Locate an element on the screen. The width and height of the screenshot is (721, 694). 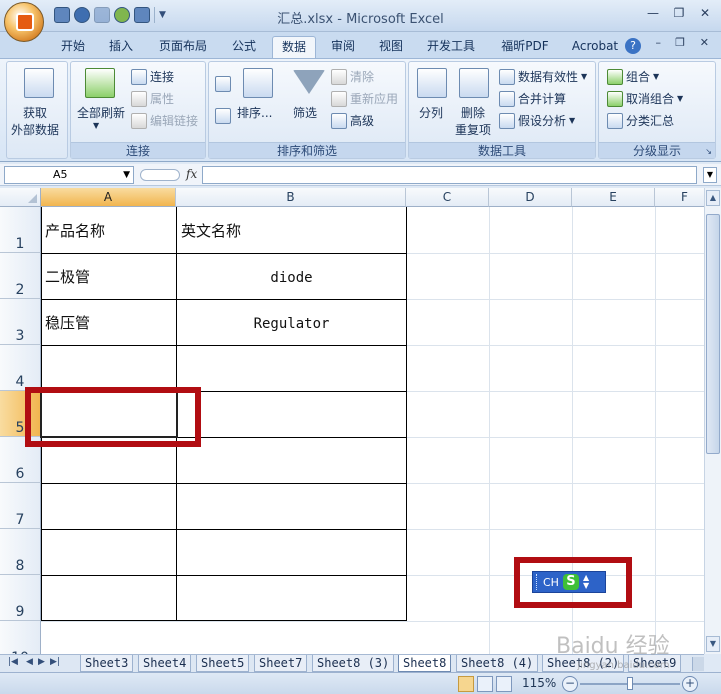
tab-home: 开始 is located at coordinates (73, 47).